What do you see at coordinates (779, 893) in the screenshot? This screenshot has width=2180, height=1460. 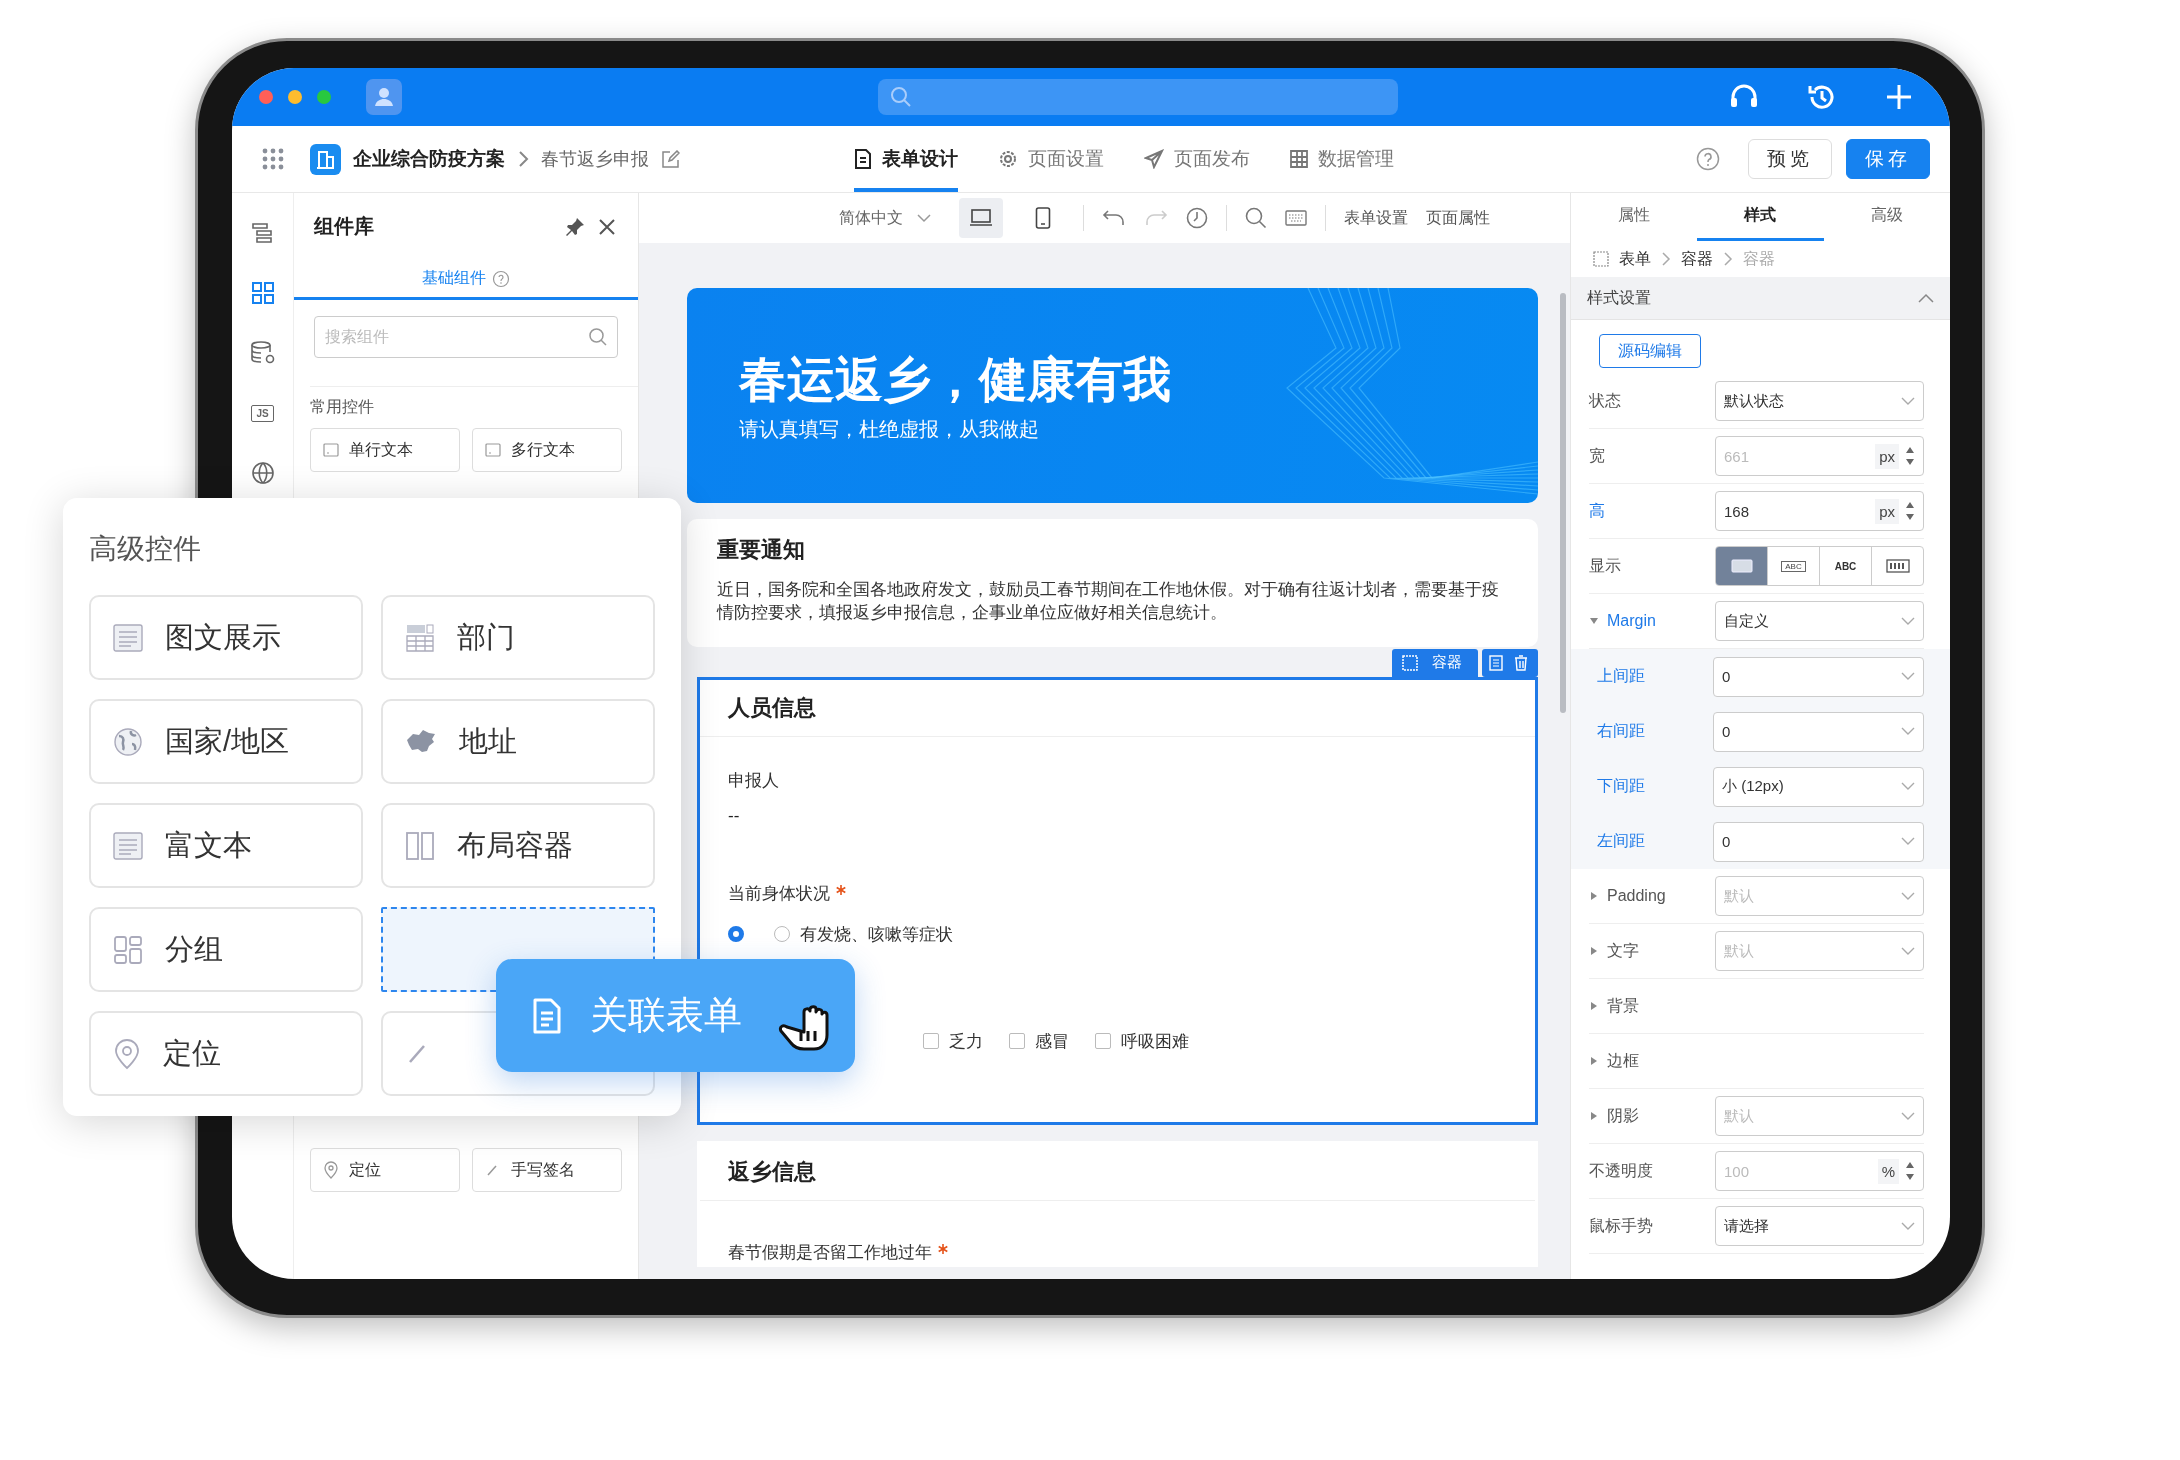 I see `field-label: 当前身体状况` at bounding box center [779, 893].